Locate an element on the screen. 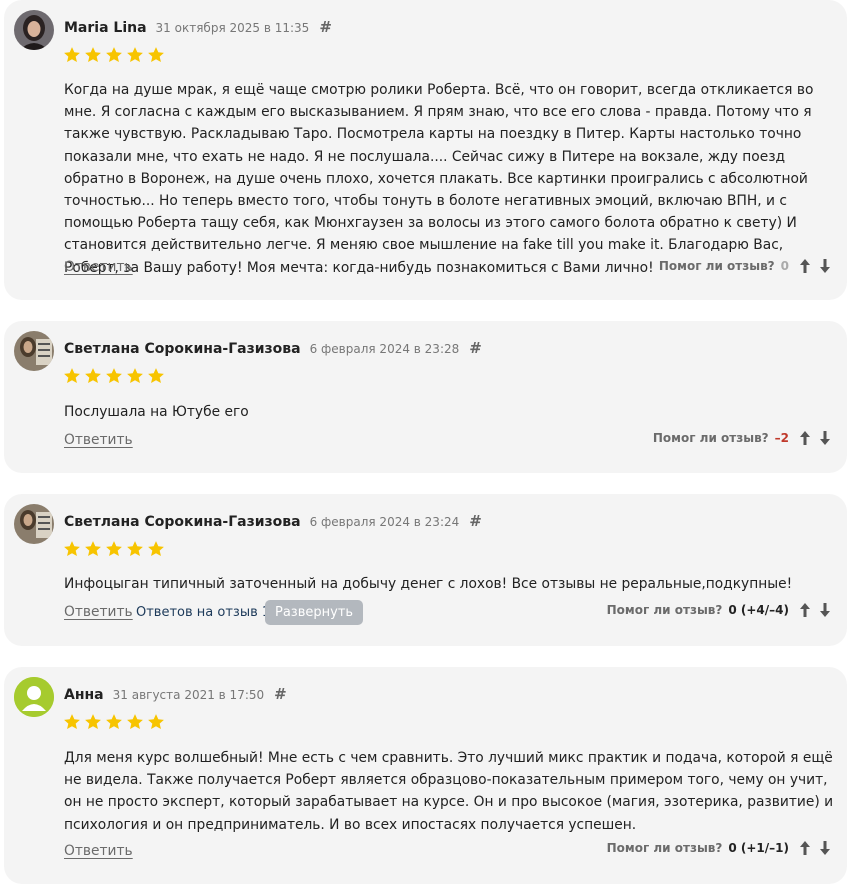  review-author: Анна is located at coordinates (84, 695).